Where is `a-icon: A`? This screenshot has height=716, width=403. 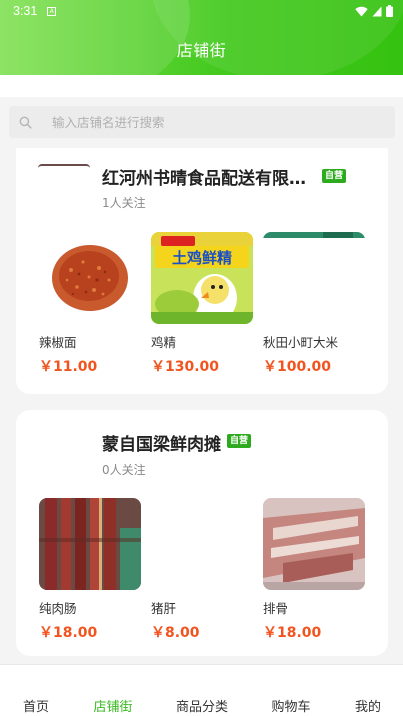 a-icon: A is located at coordinates (52, 11).